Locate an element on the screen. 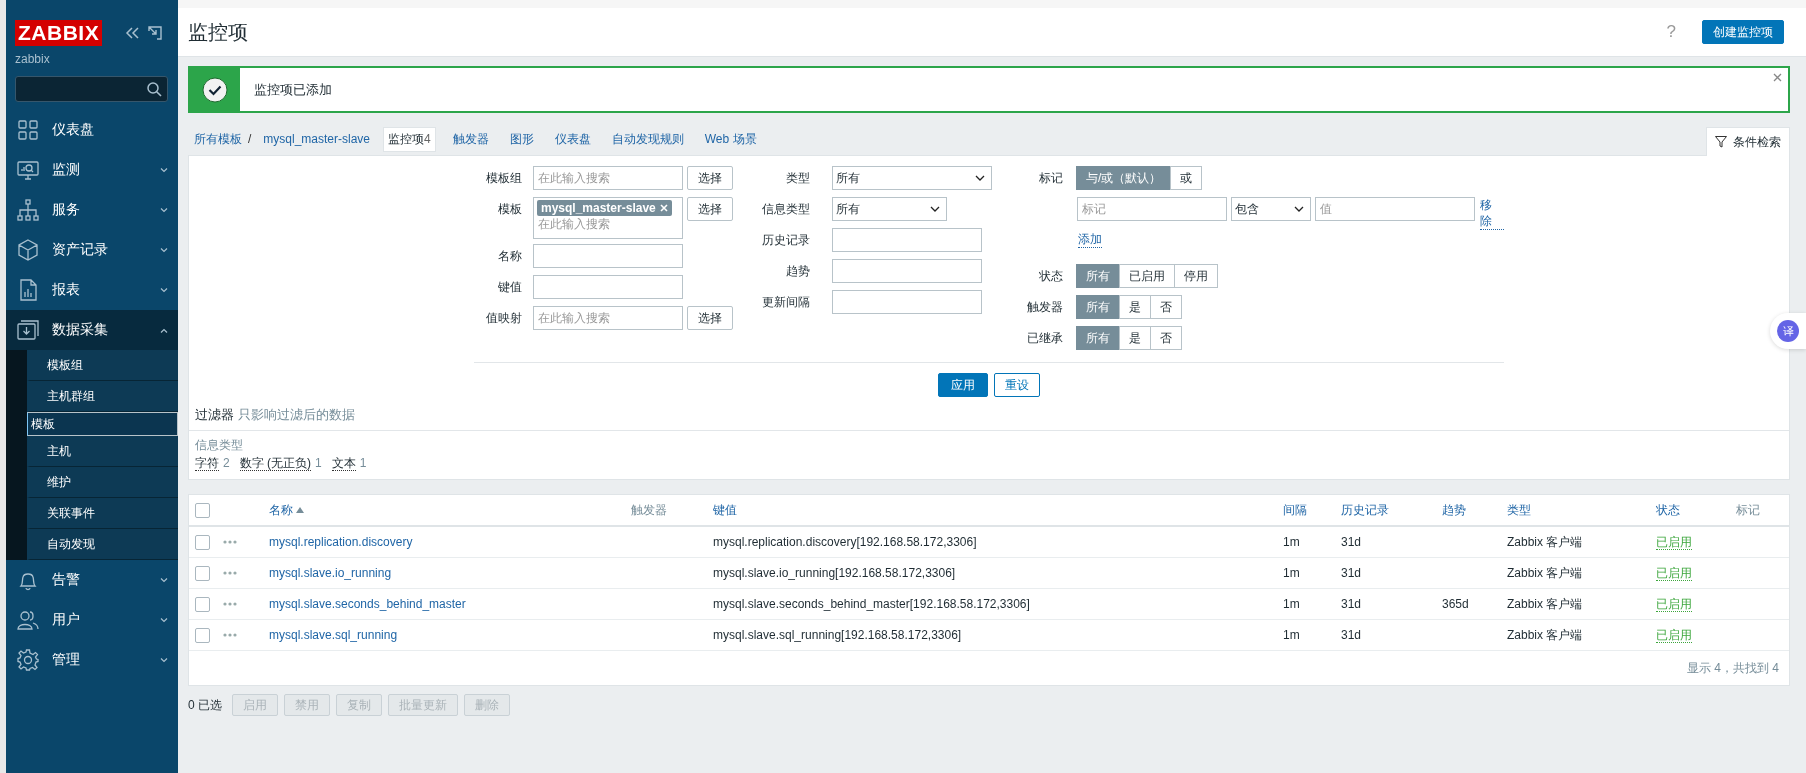 The image size is (1806, 773). create-item-button: 创建监控项 is located at coordinates (1743, 32).